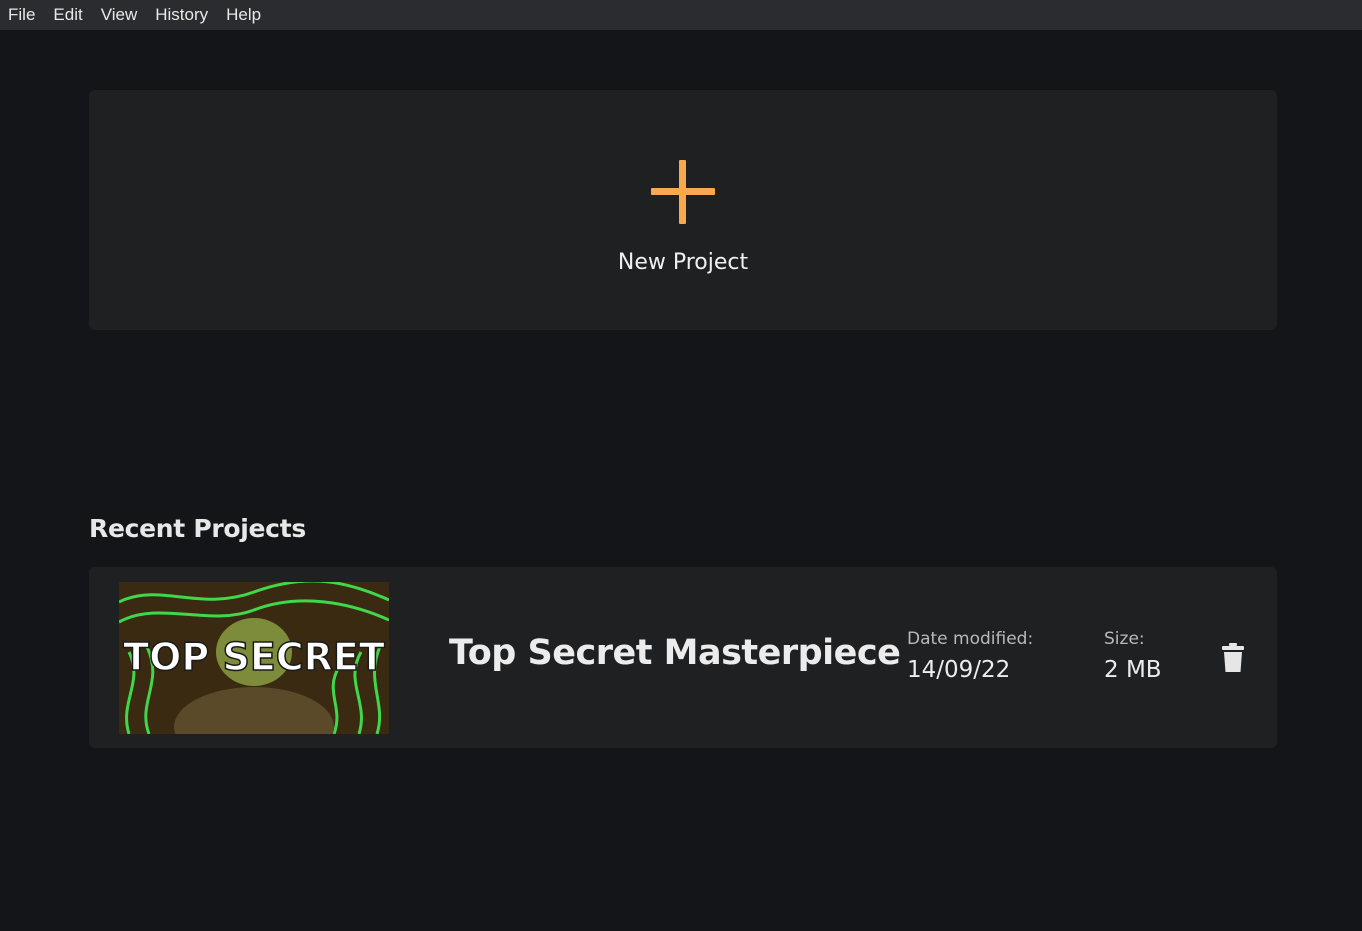 This screenshot has width=1362, height=931. What do you see at coordinates (197, 528) in the screenshot?
I see `recent-projects-heading: Recent Projects` at bounding box center [197, 528].